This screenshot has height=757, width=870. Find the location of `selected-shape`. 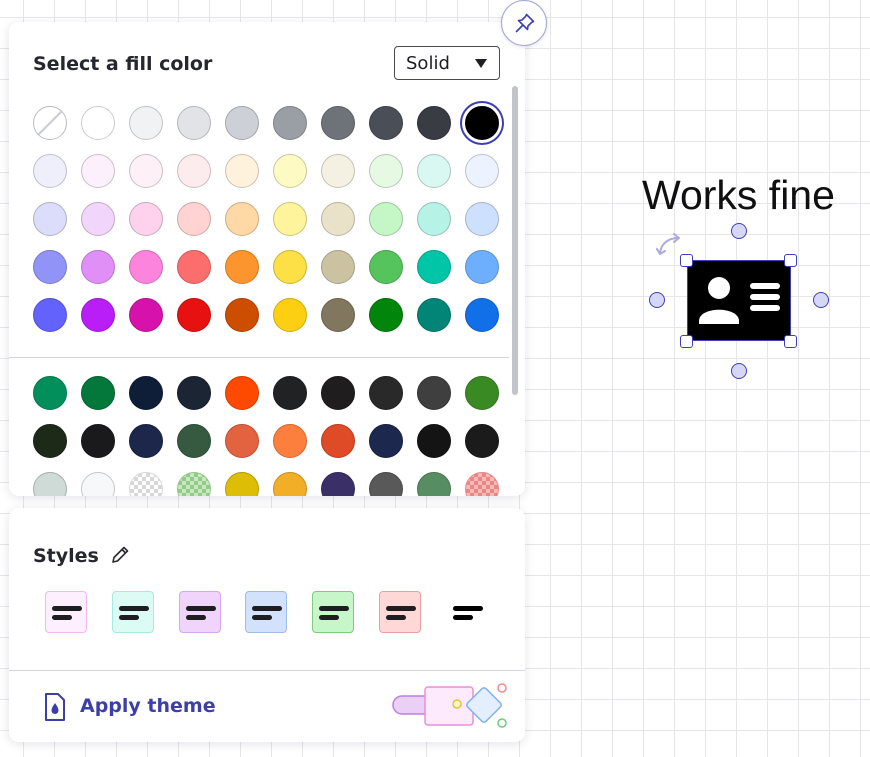

selected-shape is located at coordinates (739, 300).